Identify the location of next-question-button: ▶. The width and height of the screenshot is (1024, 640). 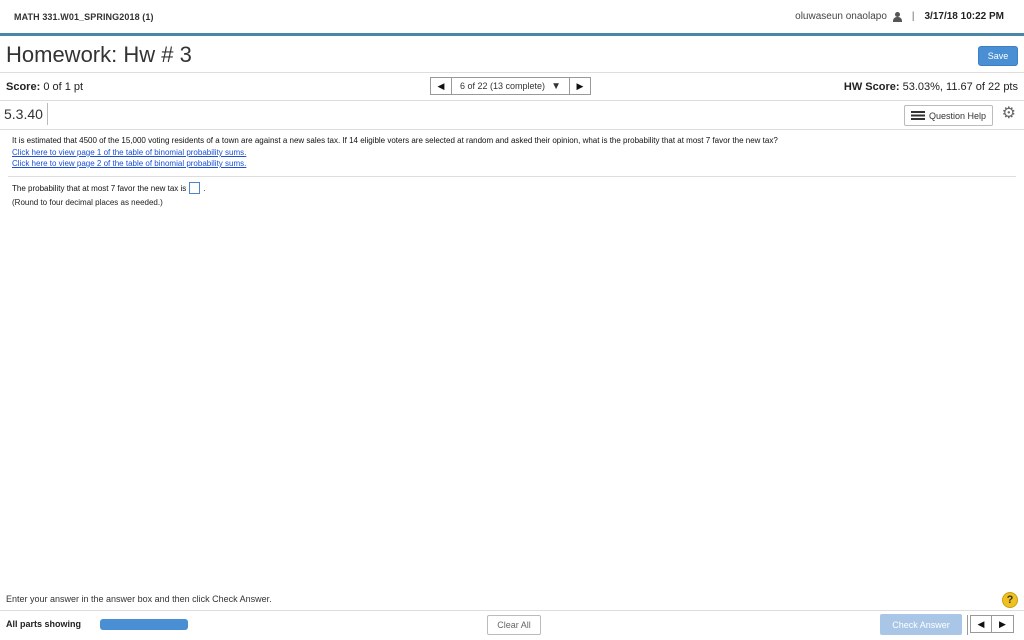
(579, 86).